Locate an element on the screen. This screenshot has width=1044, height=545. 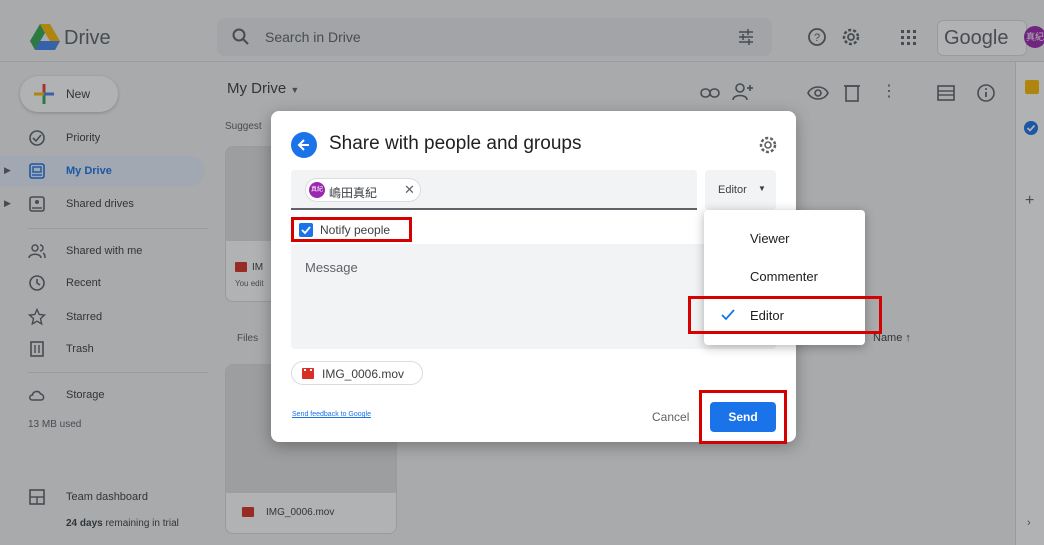
checkbox-checked-icon is located at coordinates (306, 230).